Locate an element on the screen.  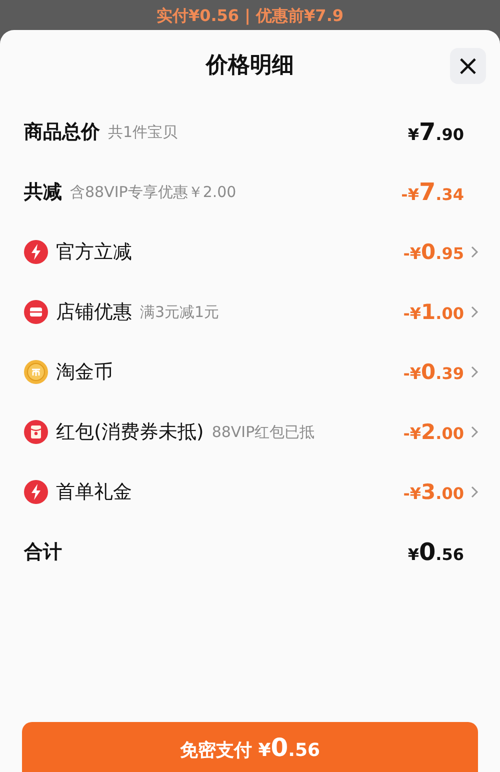
row-note: 含88VIP专享优惠￥2.00 is located at coordinates (153, 192).